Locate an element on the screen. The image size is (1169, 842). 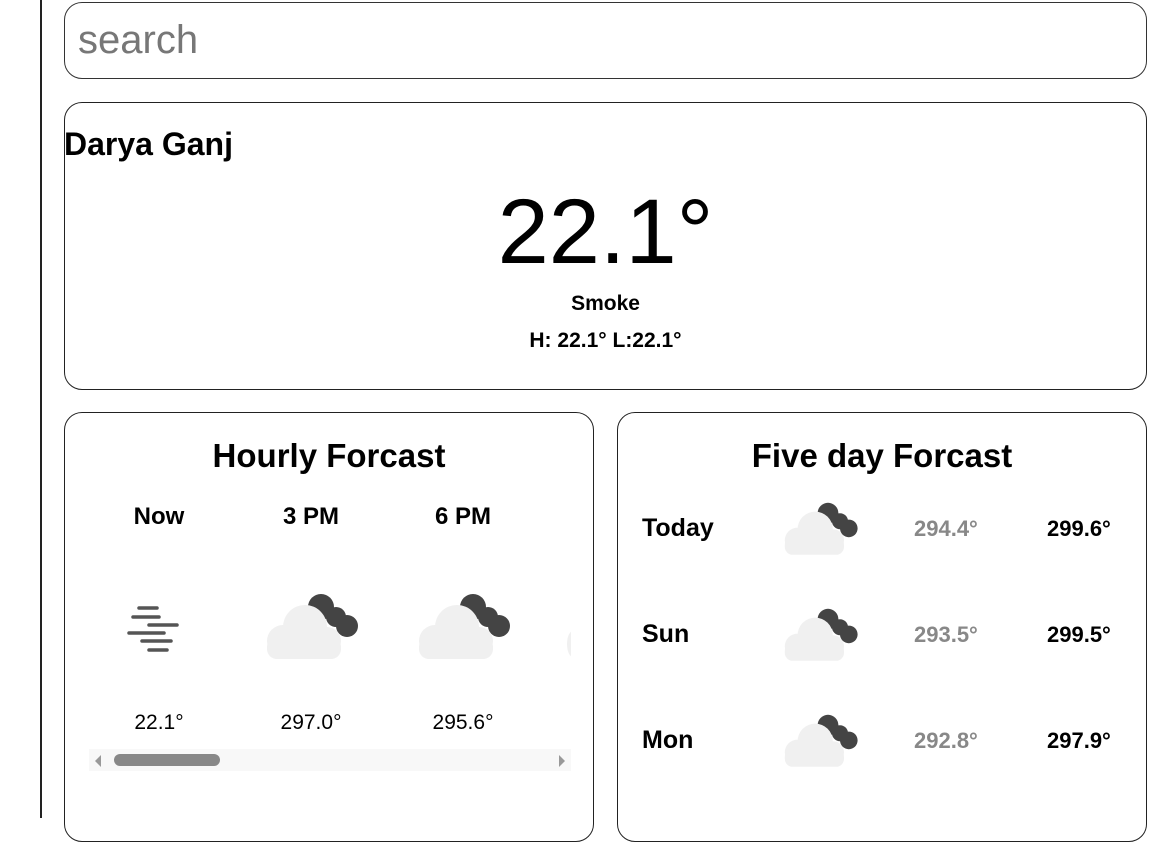
day-label: Today is located at coordinates (678, 528).